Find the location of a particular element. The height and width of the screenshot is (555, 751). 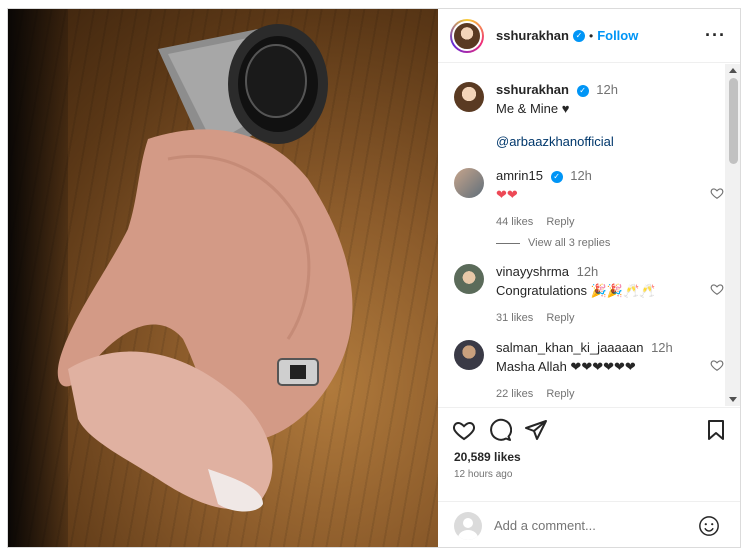

post-actions: 20,589 likes 12 hours ago is located at coordinates (589, 450).